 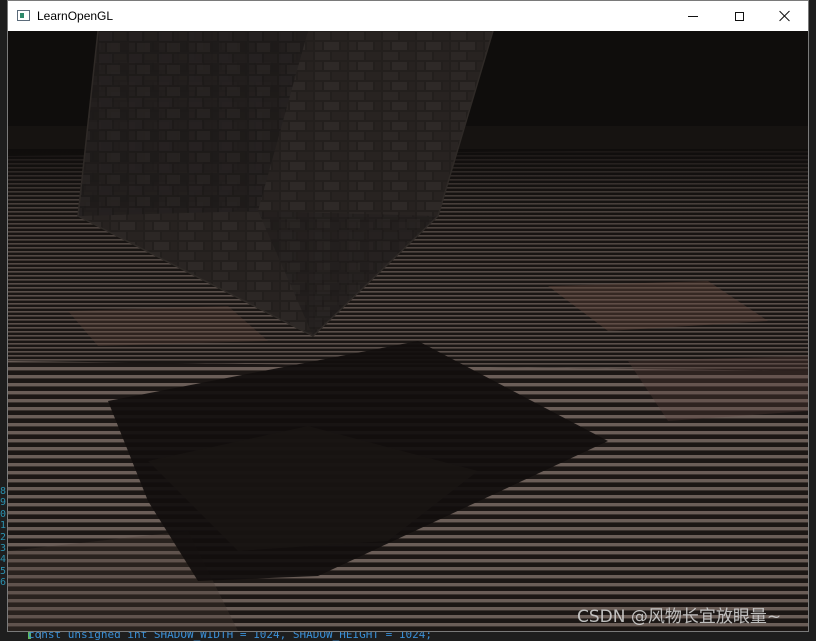 I want to click on close-icon, so click(x=785, y=16).